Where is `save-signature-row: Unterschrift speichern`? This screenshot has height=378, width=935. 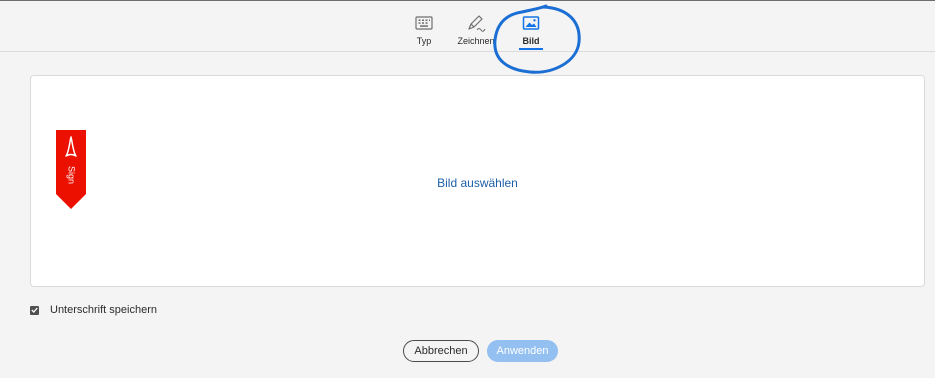 save-signature-row: Unterschrift speichern is located at coordinates (93, 310).